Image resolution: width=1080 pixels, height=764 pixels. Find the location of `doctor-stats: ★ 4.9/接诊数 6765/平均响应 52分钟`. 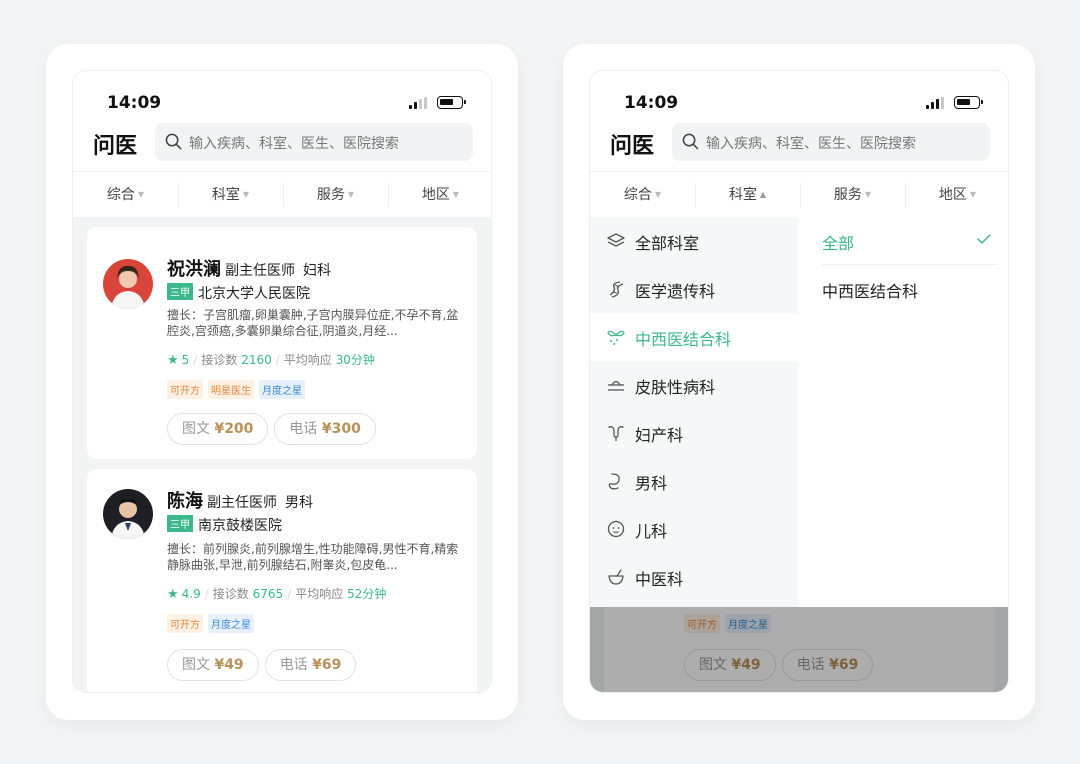

doctor-stats: ★ 4.9/接诊数 6765/平均响应 52分钟 is located at coordinates (277, 594).